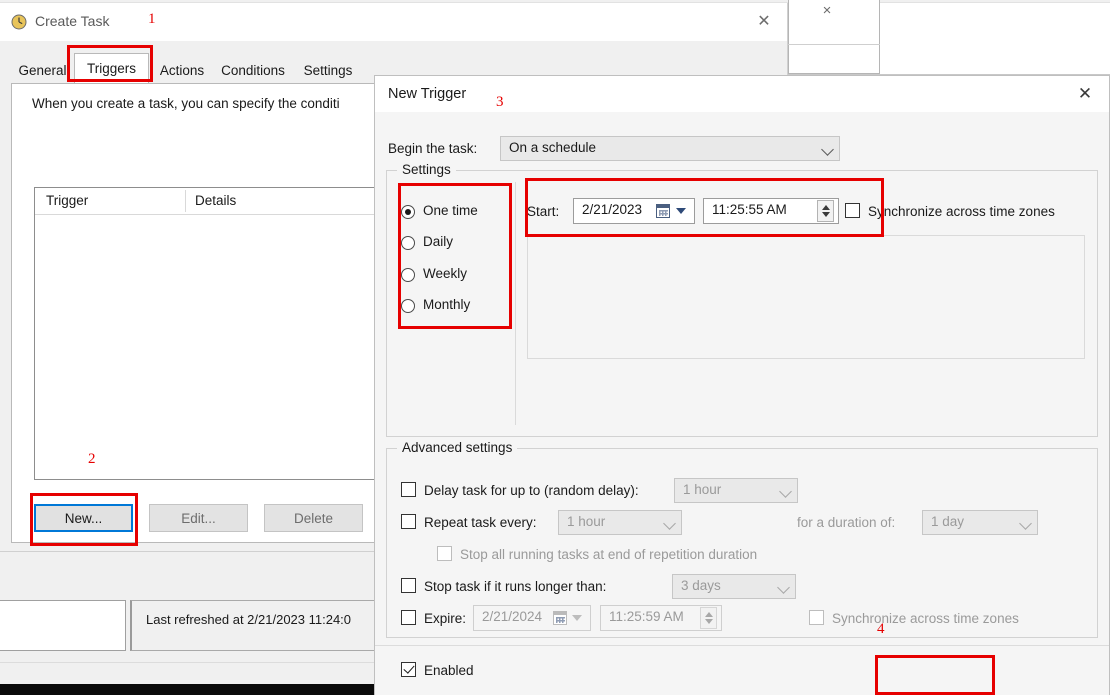  Describe the element at coordinates (249, 619) in the screenshot. I see `last-refreshed-status: Last refreshed at 2/21/2023 11:24:0` at that location.